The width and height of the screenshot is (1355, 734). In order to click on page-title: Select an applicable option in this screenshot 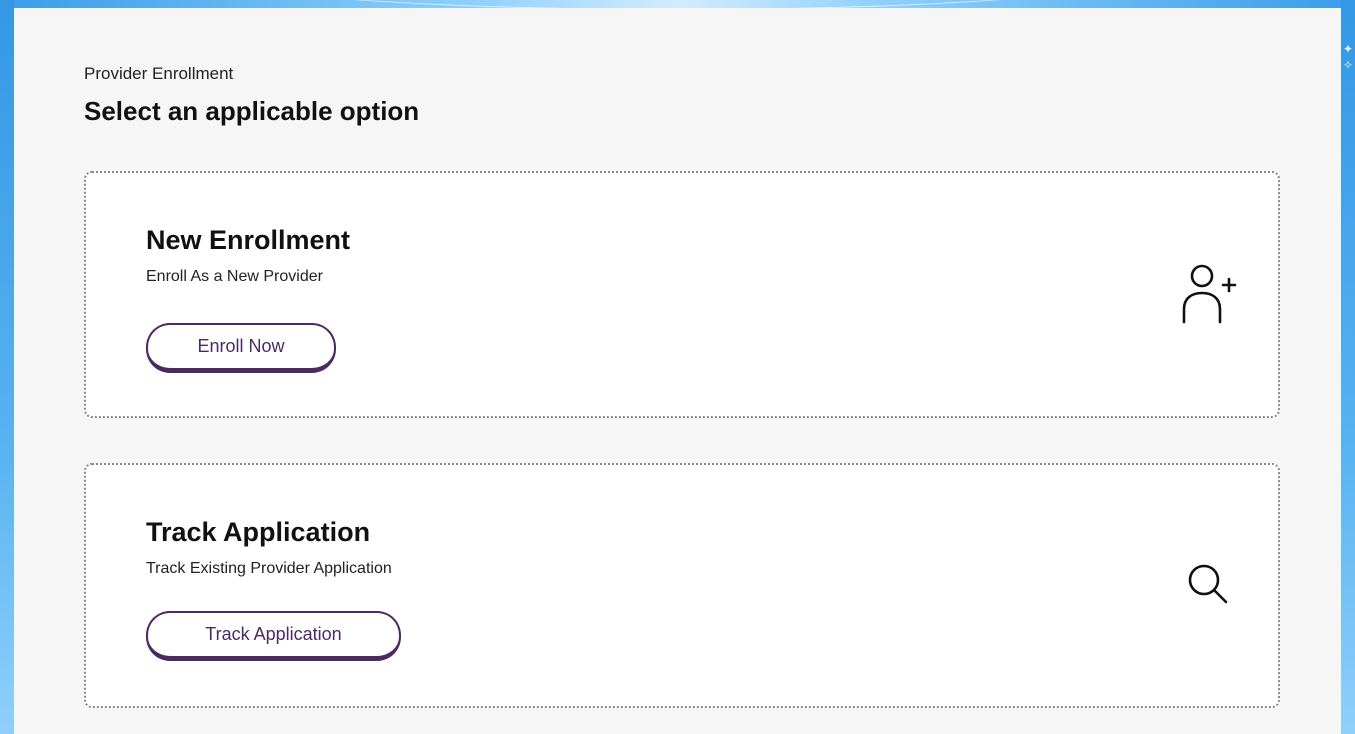, I will do `click(252, 111)`.